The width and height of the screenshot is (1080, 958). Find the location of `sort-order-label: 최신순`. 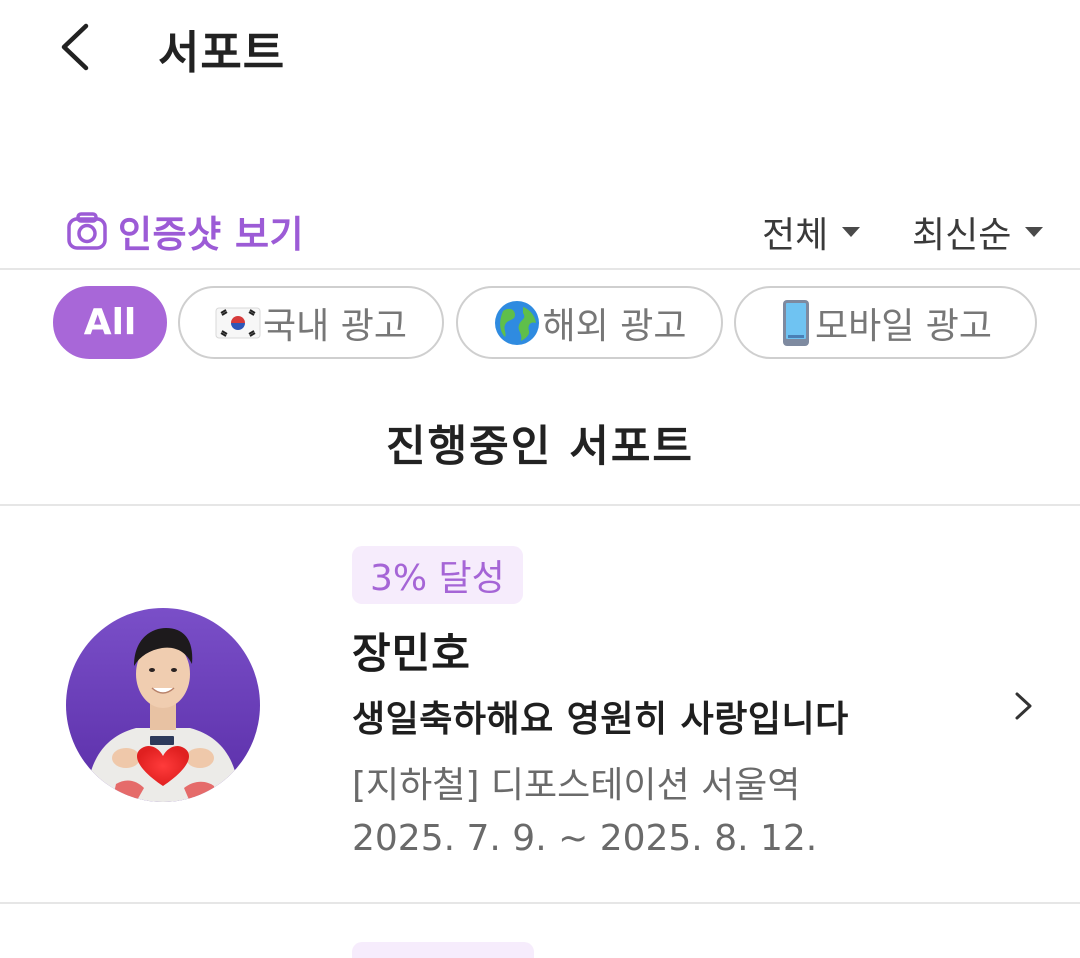

sort-order-label: 최신순 is located at coordinates (962, 235).